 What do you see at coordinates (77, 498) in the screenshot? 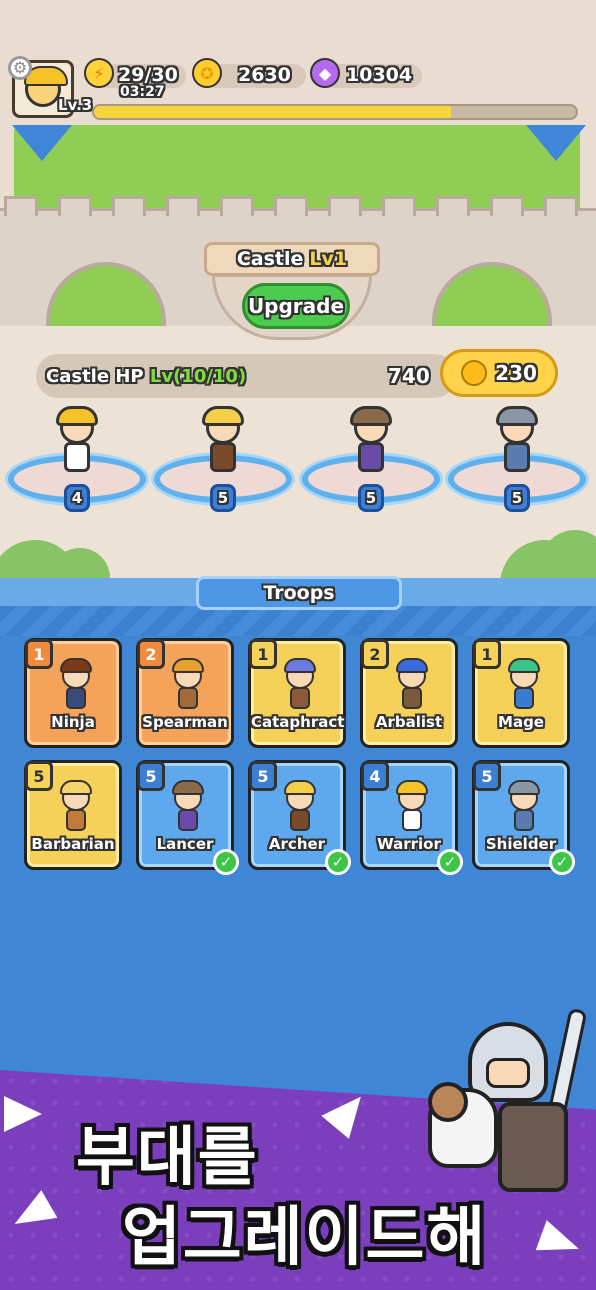
I see `hero-level-badge: 4` at bounding box center [77, 498].